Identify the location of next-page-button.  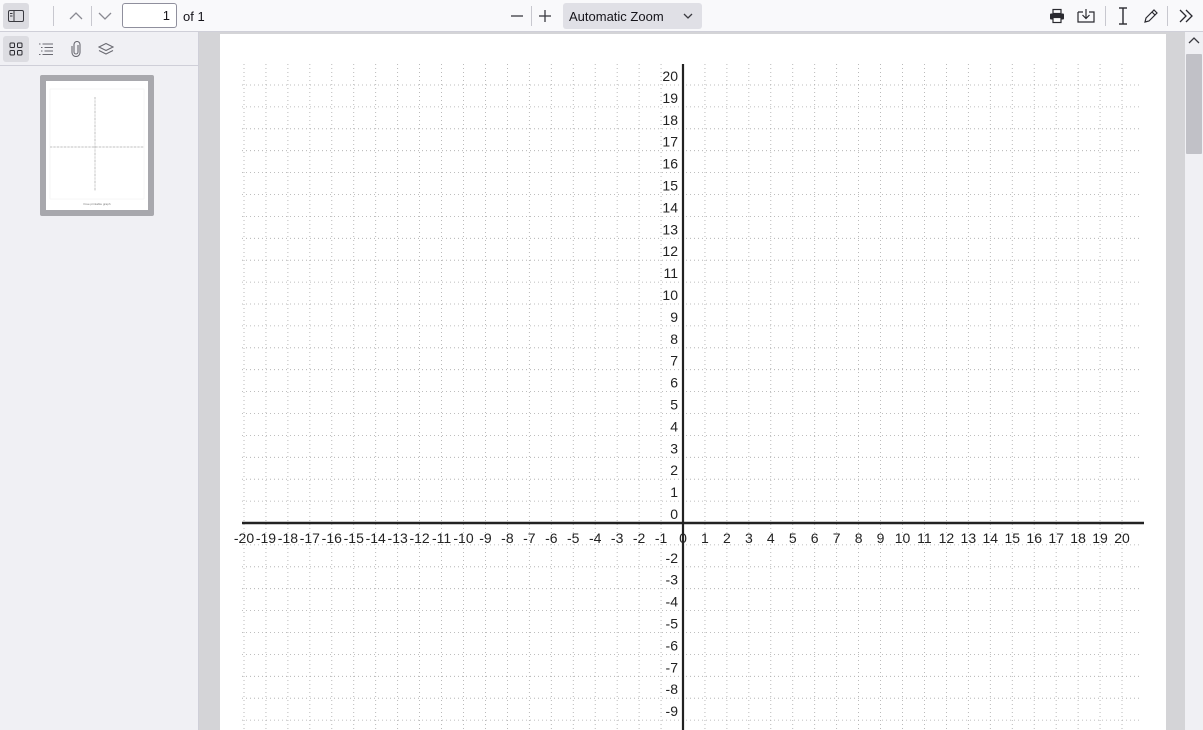
(105, 16).